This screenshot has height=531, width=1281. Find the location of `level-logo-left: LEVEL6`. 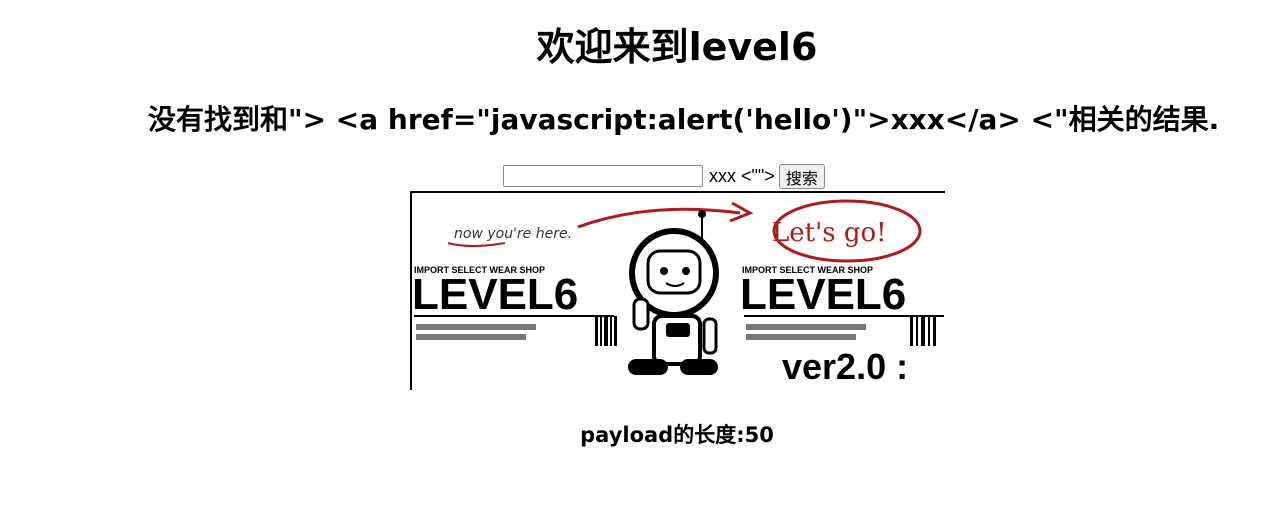

level-logo-left: LEVEL6 is located at coordinates (495, 294).